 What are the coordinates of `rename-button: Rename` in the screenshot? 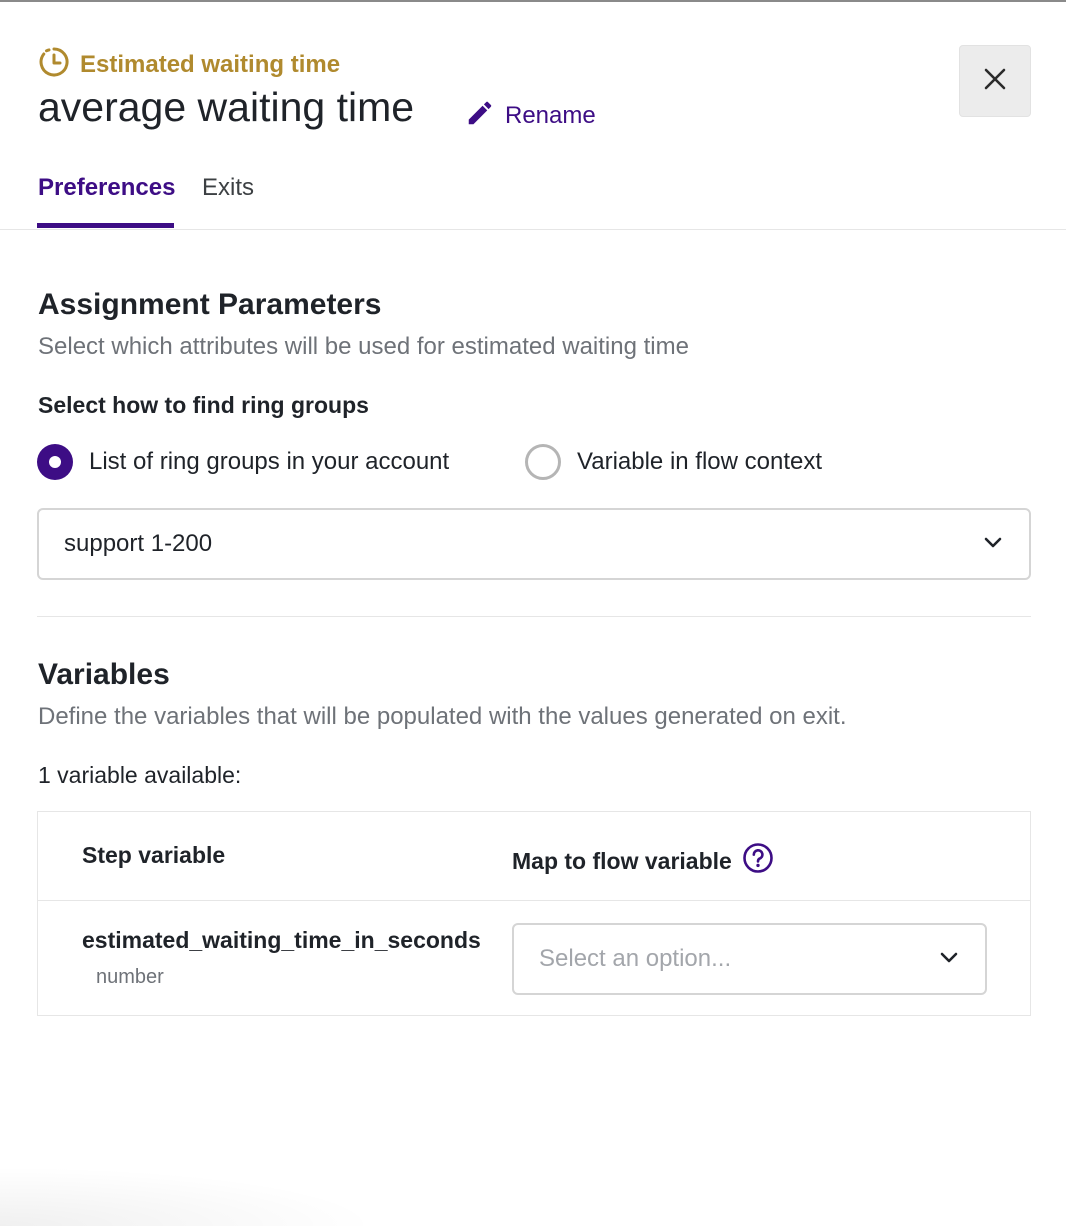 It's located at (530, 115).